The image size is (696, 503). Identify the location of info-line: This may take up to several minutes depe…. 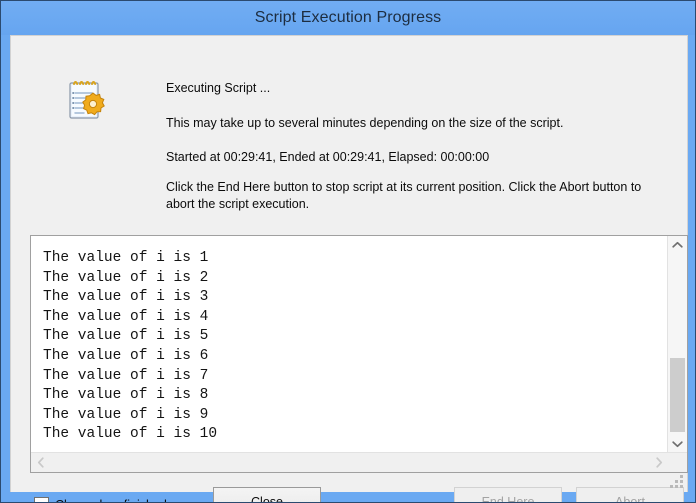
(365, 123).